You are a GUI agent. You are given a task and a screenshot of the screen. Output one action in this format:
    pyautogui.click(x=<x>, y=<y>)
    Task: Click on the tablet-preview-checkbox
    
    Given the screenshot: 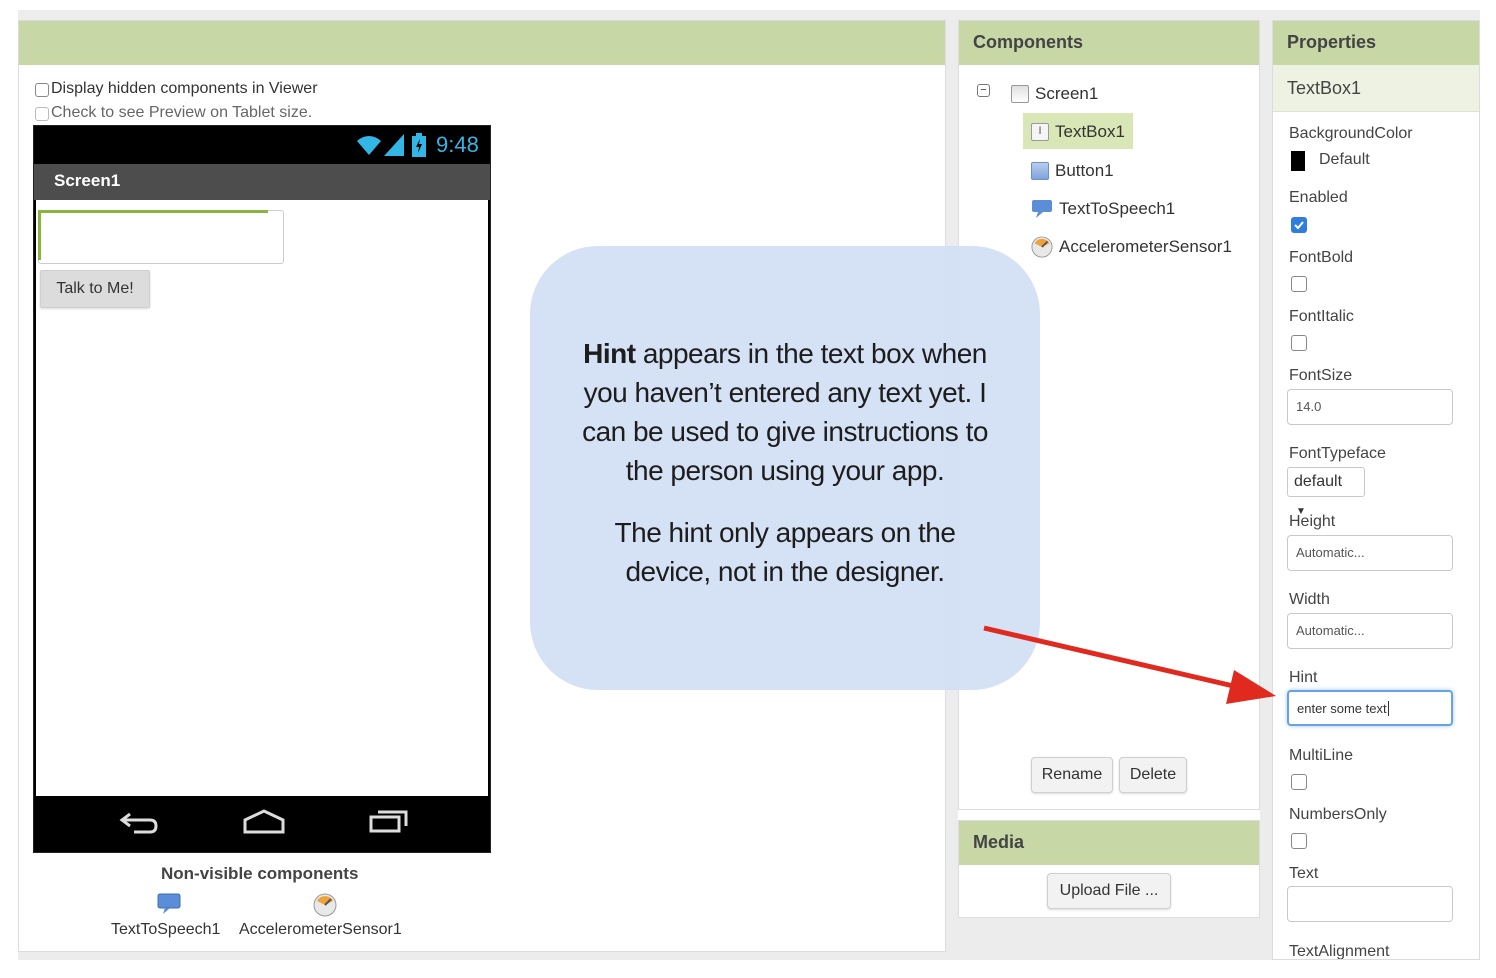 What is the action you would take?
    pyautogui.click(x=42, y=114)
    